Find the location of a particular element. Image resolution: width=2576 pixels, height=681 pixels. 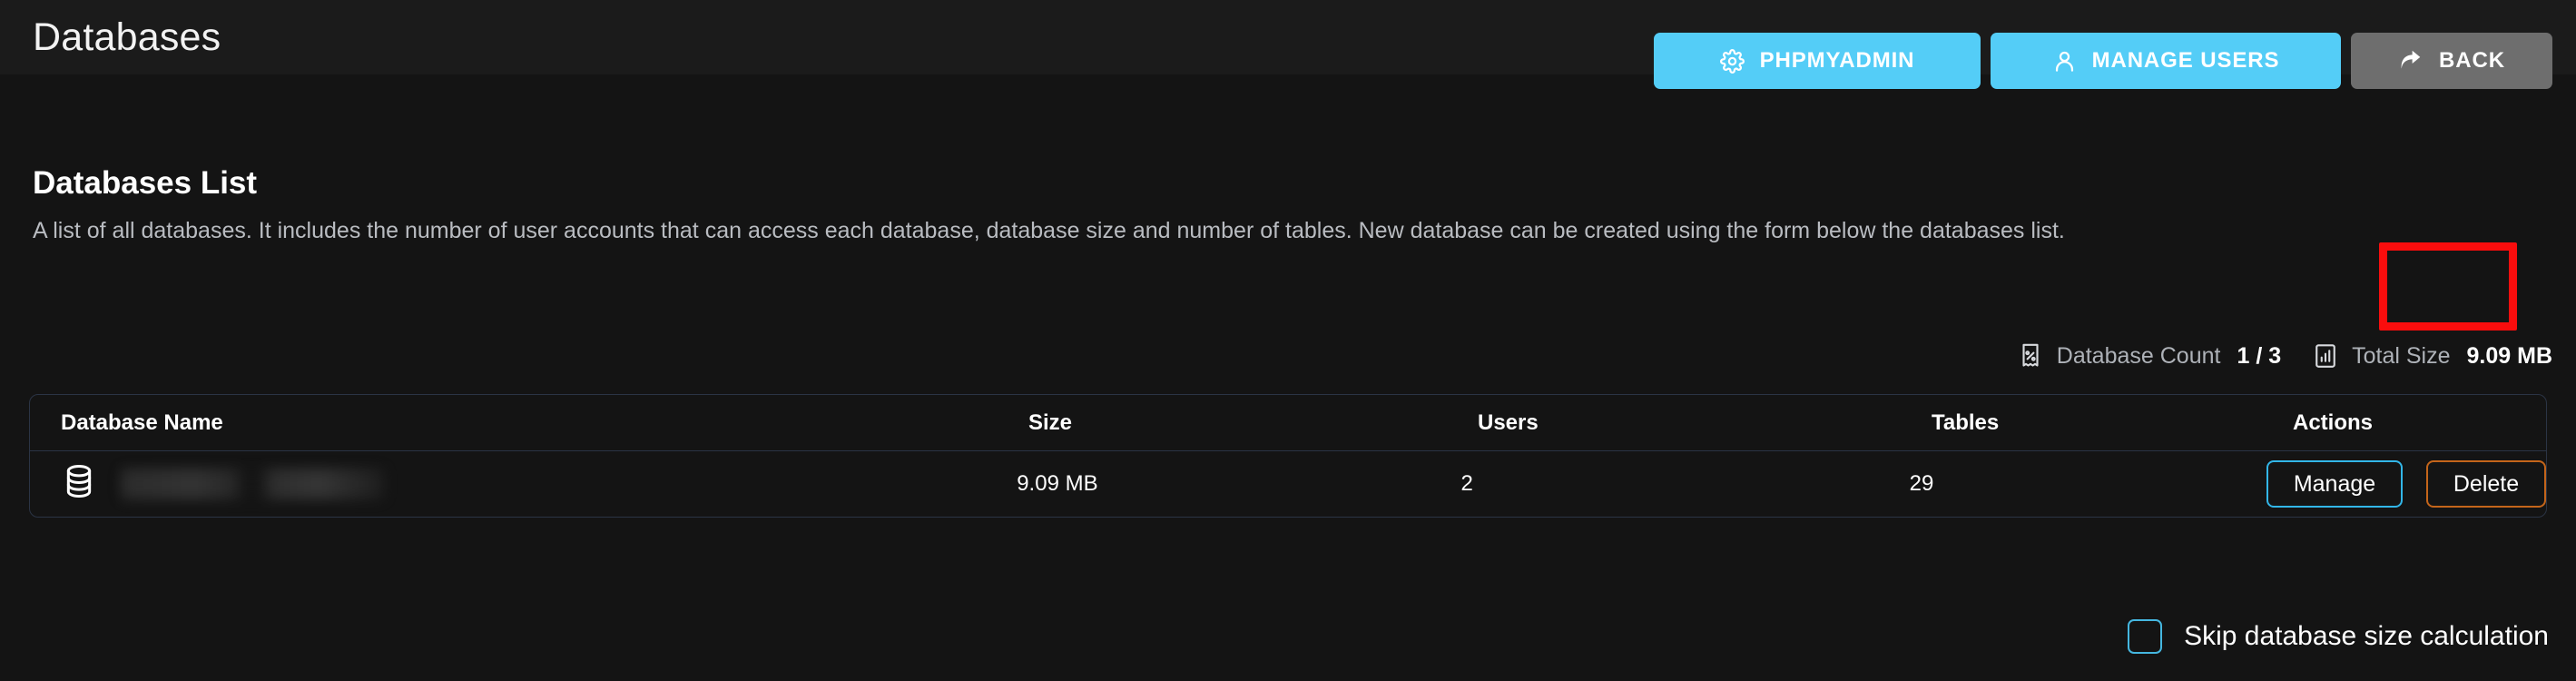

bar-chart-icon is located at coordinates (2325, 356).